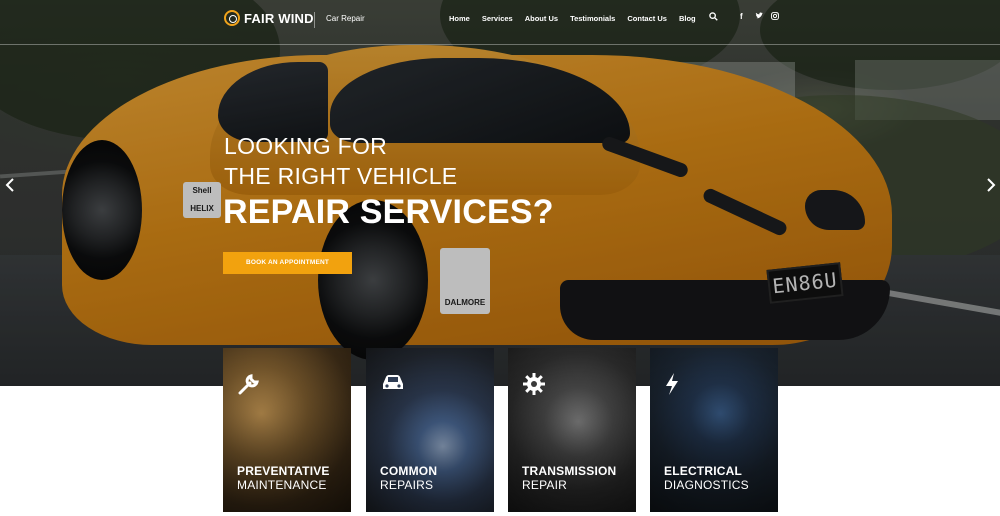 This screenshot has height=516, width=1000. What do you see at coordinates (287, 263) in the screenshot?
I see `book-appointment-button: BOOK AN APPOINTMENT` at bounding box center [287, 263].